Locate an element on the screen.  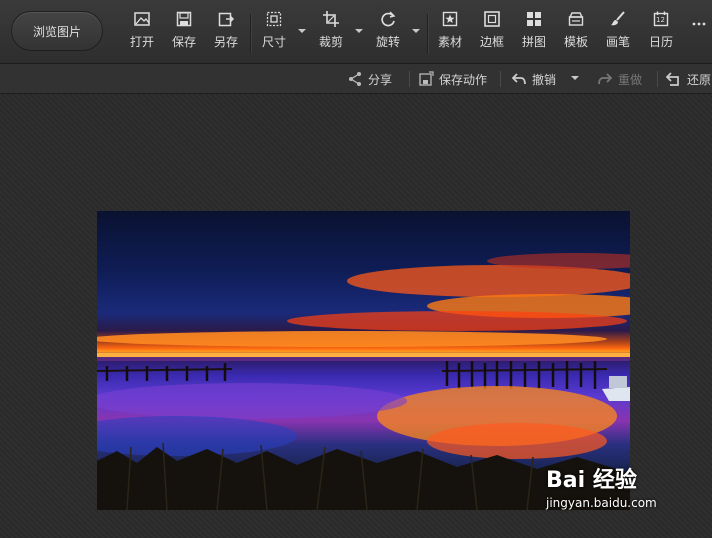
open-label: 打开 is located at coordinates (141, 42).